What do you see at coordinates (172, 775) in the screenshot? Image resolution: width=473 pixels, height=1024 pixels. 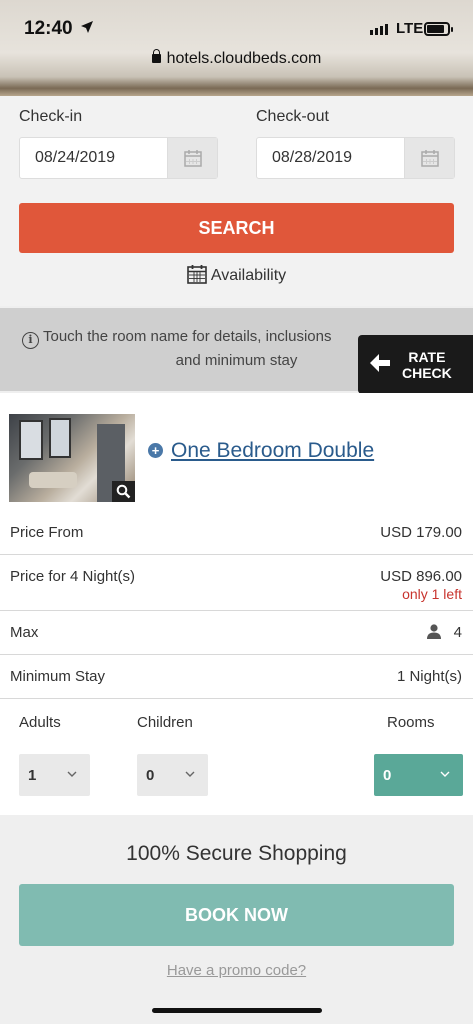 I see `children-select: 0` at bounding box center [172, 775].